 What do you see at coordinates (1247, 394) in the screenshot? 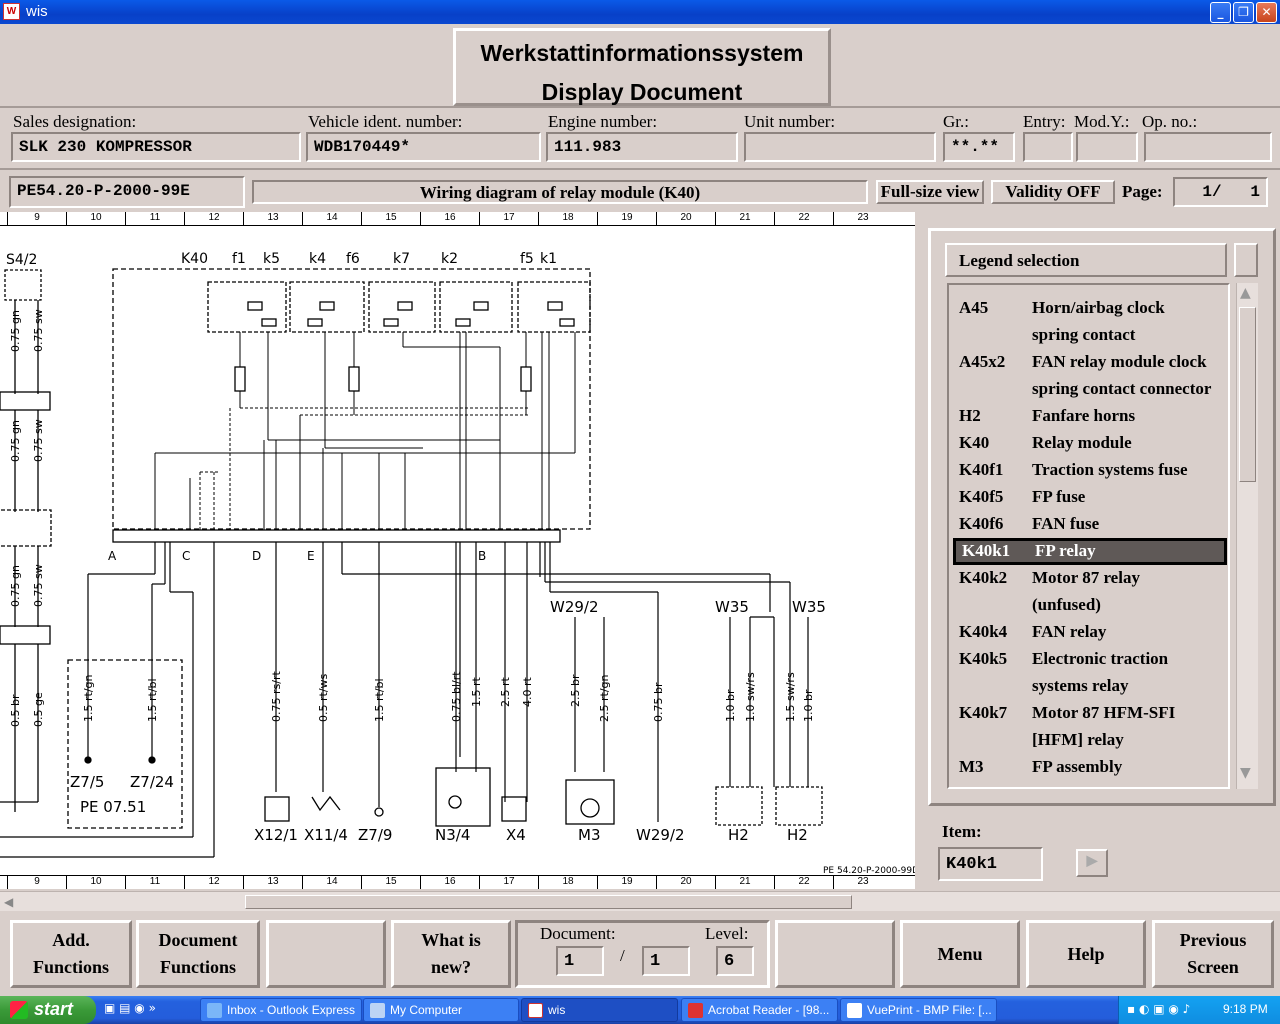
I see `legend-scroll-thumb` at bounding box center [1247, 394].